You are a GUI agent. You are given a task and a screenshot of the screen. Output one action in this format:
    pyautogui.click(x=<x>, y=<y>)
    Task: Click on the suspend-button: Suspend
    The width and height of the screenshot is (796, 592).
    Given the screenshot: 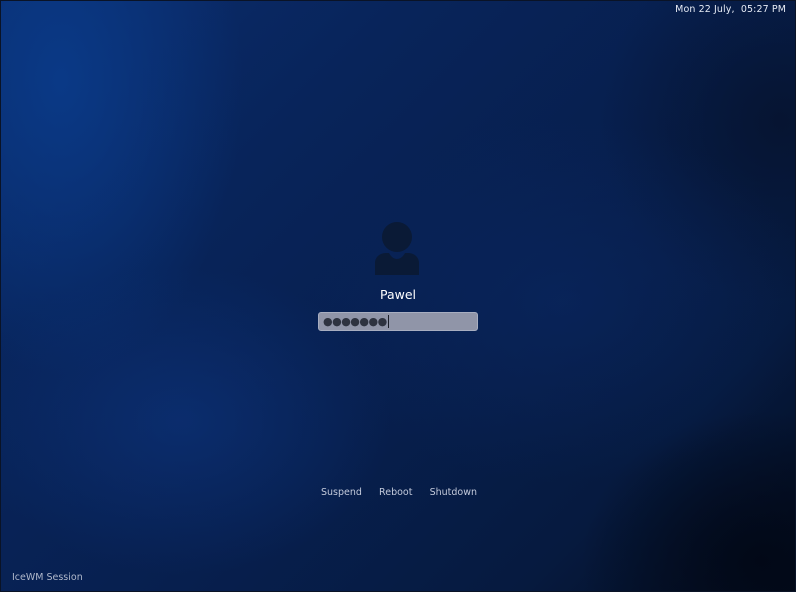 What is the action you would take?
    pyautogui.click(x=341, y=492)
    